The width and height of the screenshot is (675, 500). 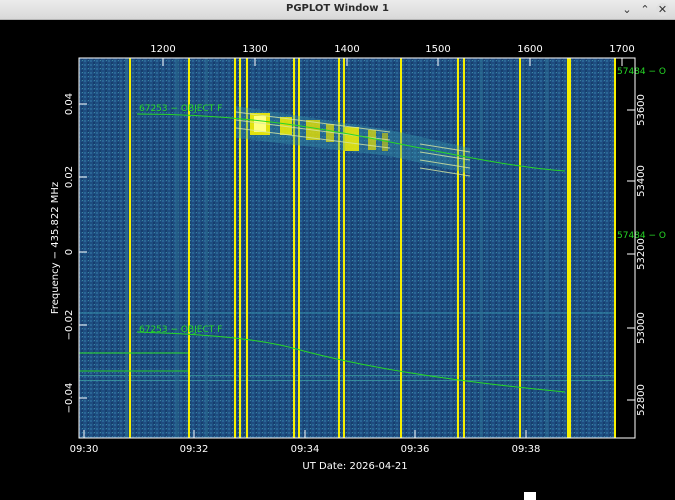 What do you see at coordinates (641, 72) in the screenshot?
I see `right-label-upper: 57484 − O` at bounding box center [641, 72].